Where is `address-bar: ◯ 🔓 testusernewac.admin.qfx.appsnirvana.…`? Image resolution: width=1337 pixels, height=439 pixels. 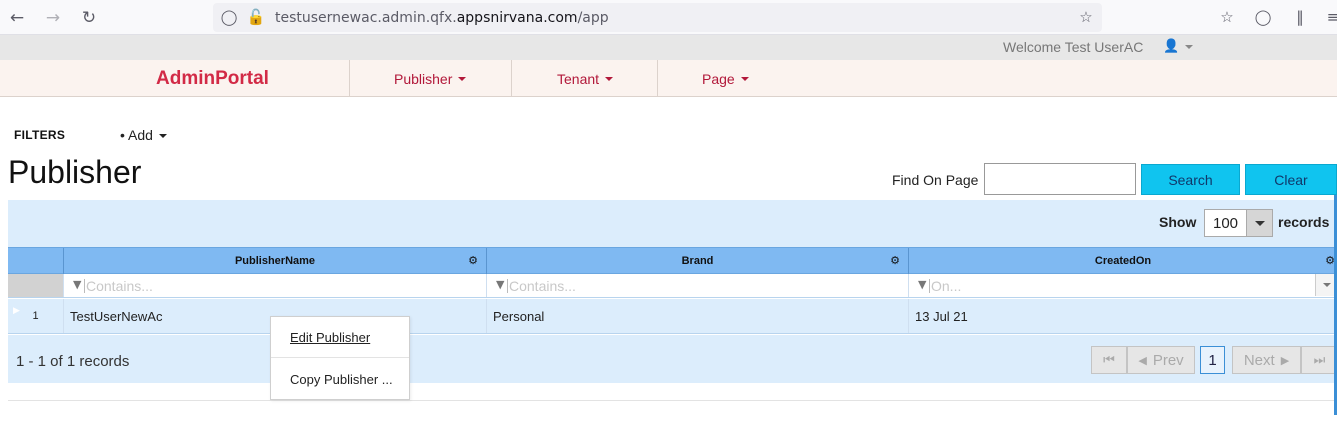 address-bar: ◯ 🔓 testusernewac.admin.qfx.appsnirvana.… is located at coordinates (657, 17).